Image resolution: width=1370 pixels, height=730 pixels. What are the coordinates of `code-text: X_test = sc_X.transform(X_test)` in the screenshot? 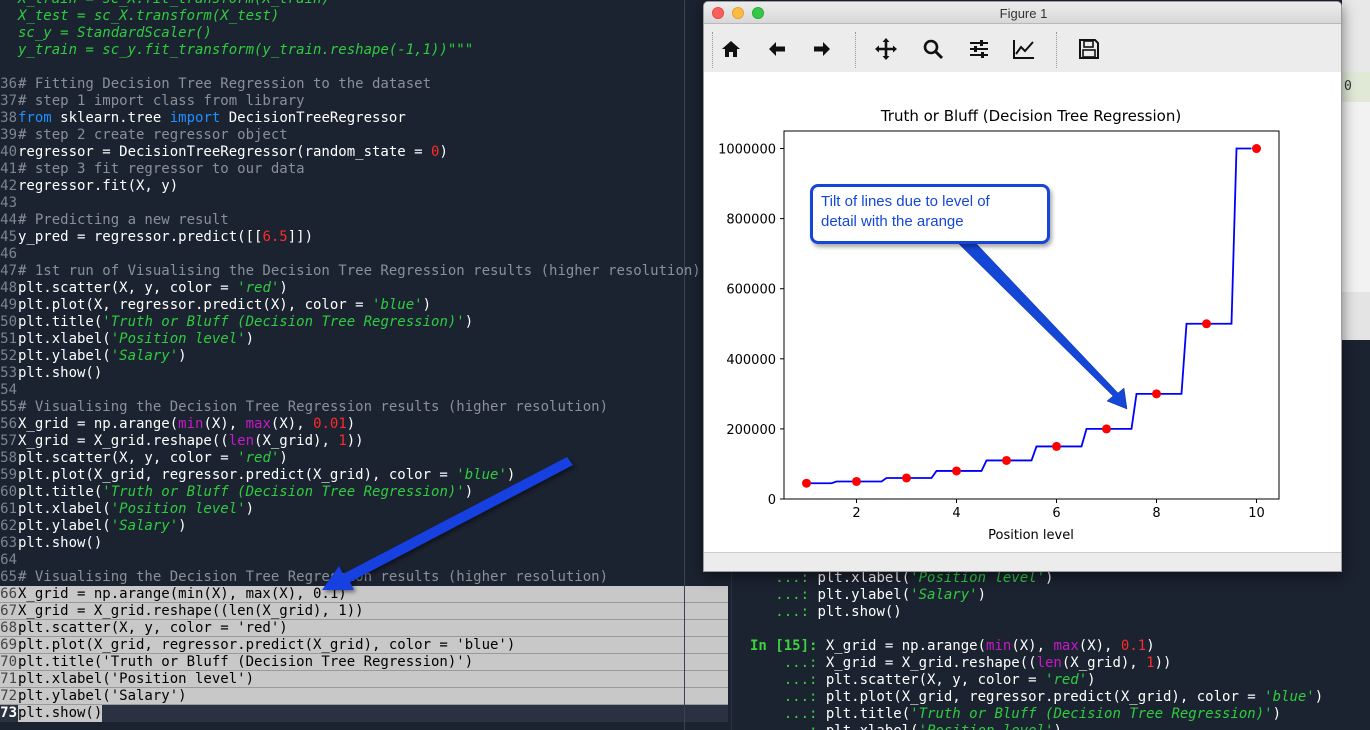 It's located at (148, 16).